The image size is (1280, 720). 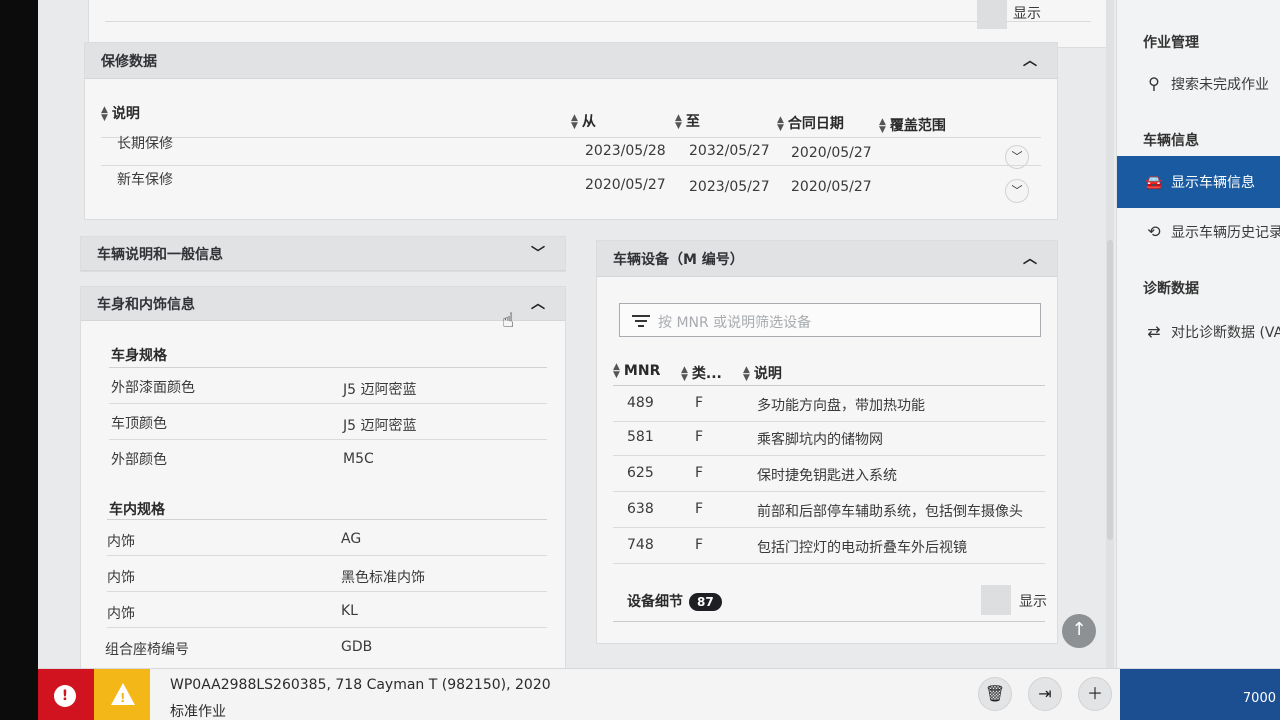 What do you see at coordinates (139, 460) in the screenshot?
I see `spec-label: 外部颜色` at bounding box center [139, 460].